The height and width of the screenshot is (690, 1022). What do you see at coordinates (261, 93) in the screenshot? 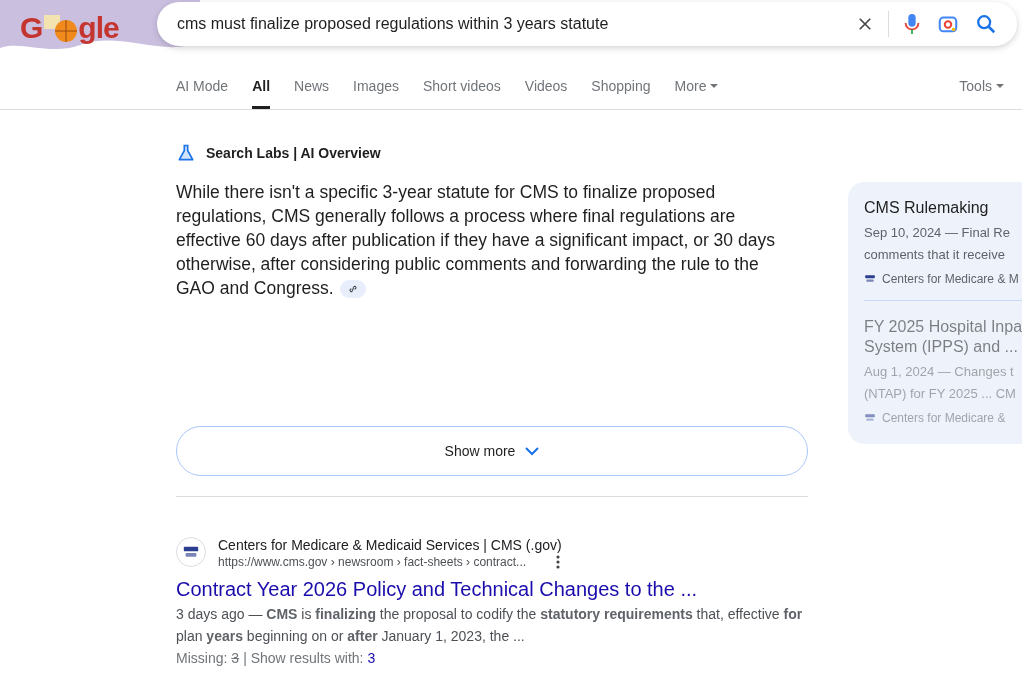
I see `search-tab: All` at bounding box center [261, 93].